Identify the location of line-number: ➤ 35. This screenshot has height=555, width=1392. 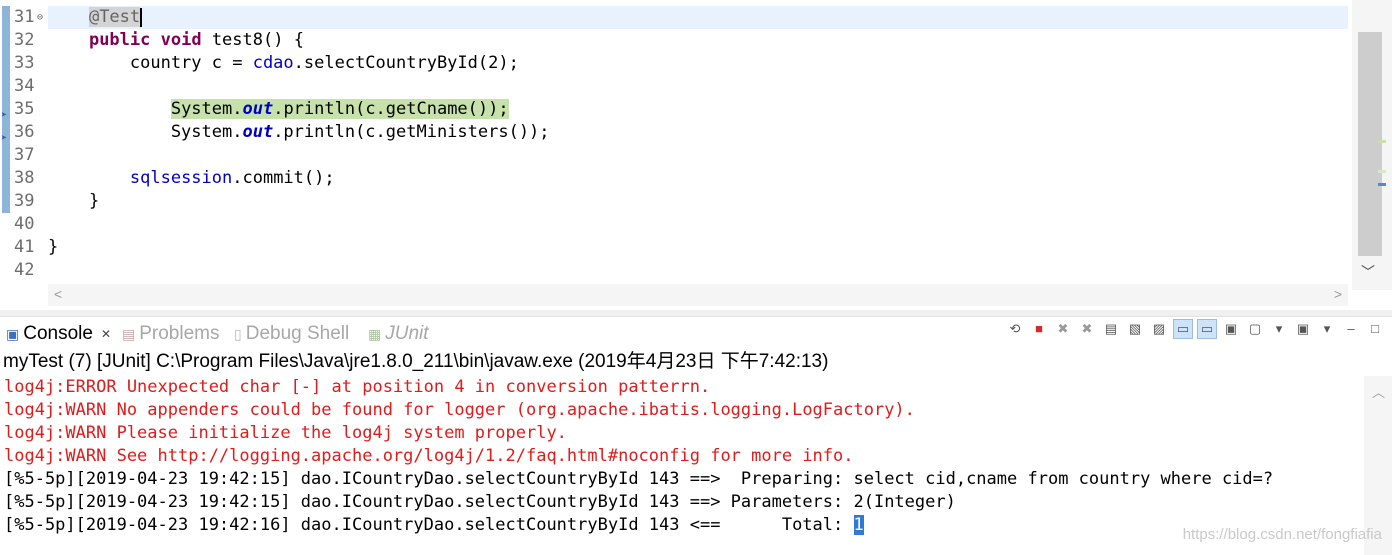
(23, 109).